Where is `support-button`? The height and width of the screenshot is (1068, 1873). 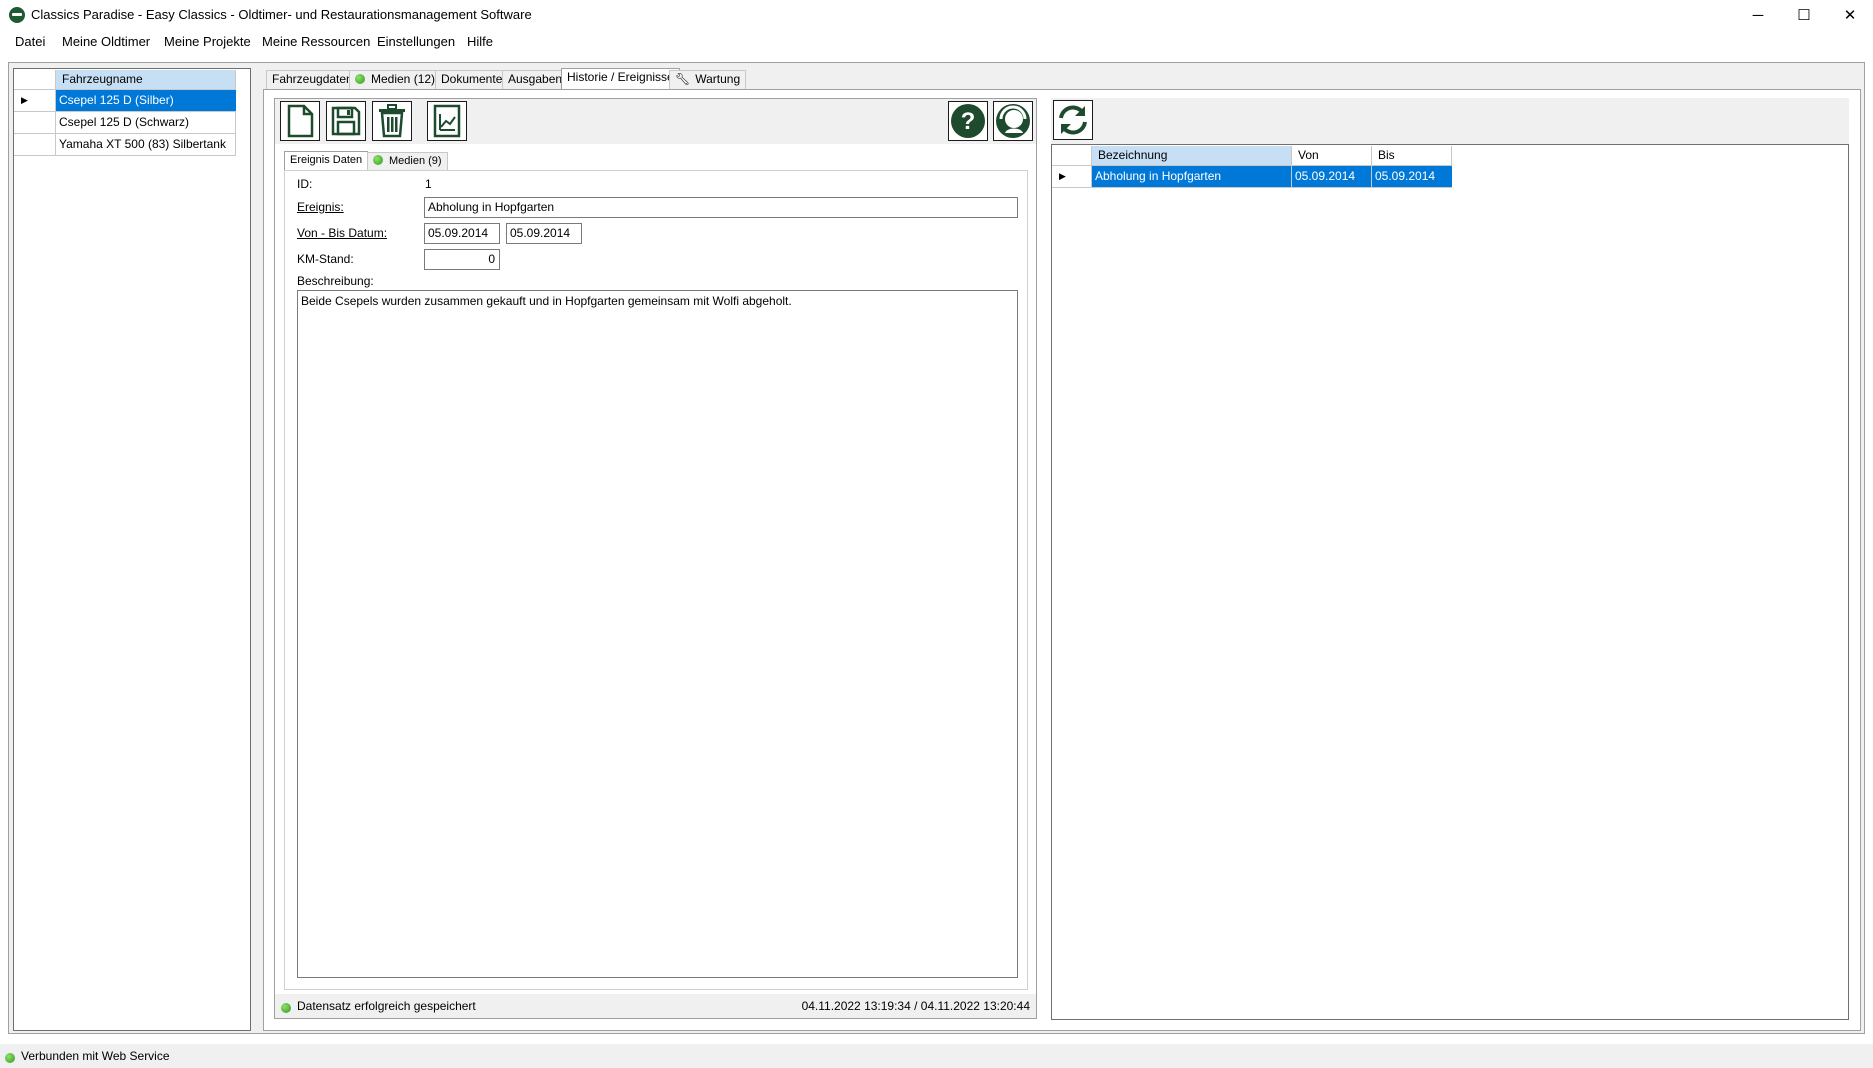 support-button is located at coordinates (1013, 121).